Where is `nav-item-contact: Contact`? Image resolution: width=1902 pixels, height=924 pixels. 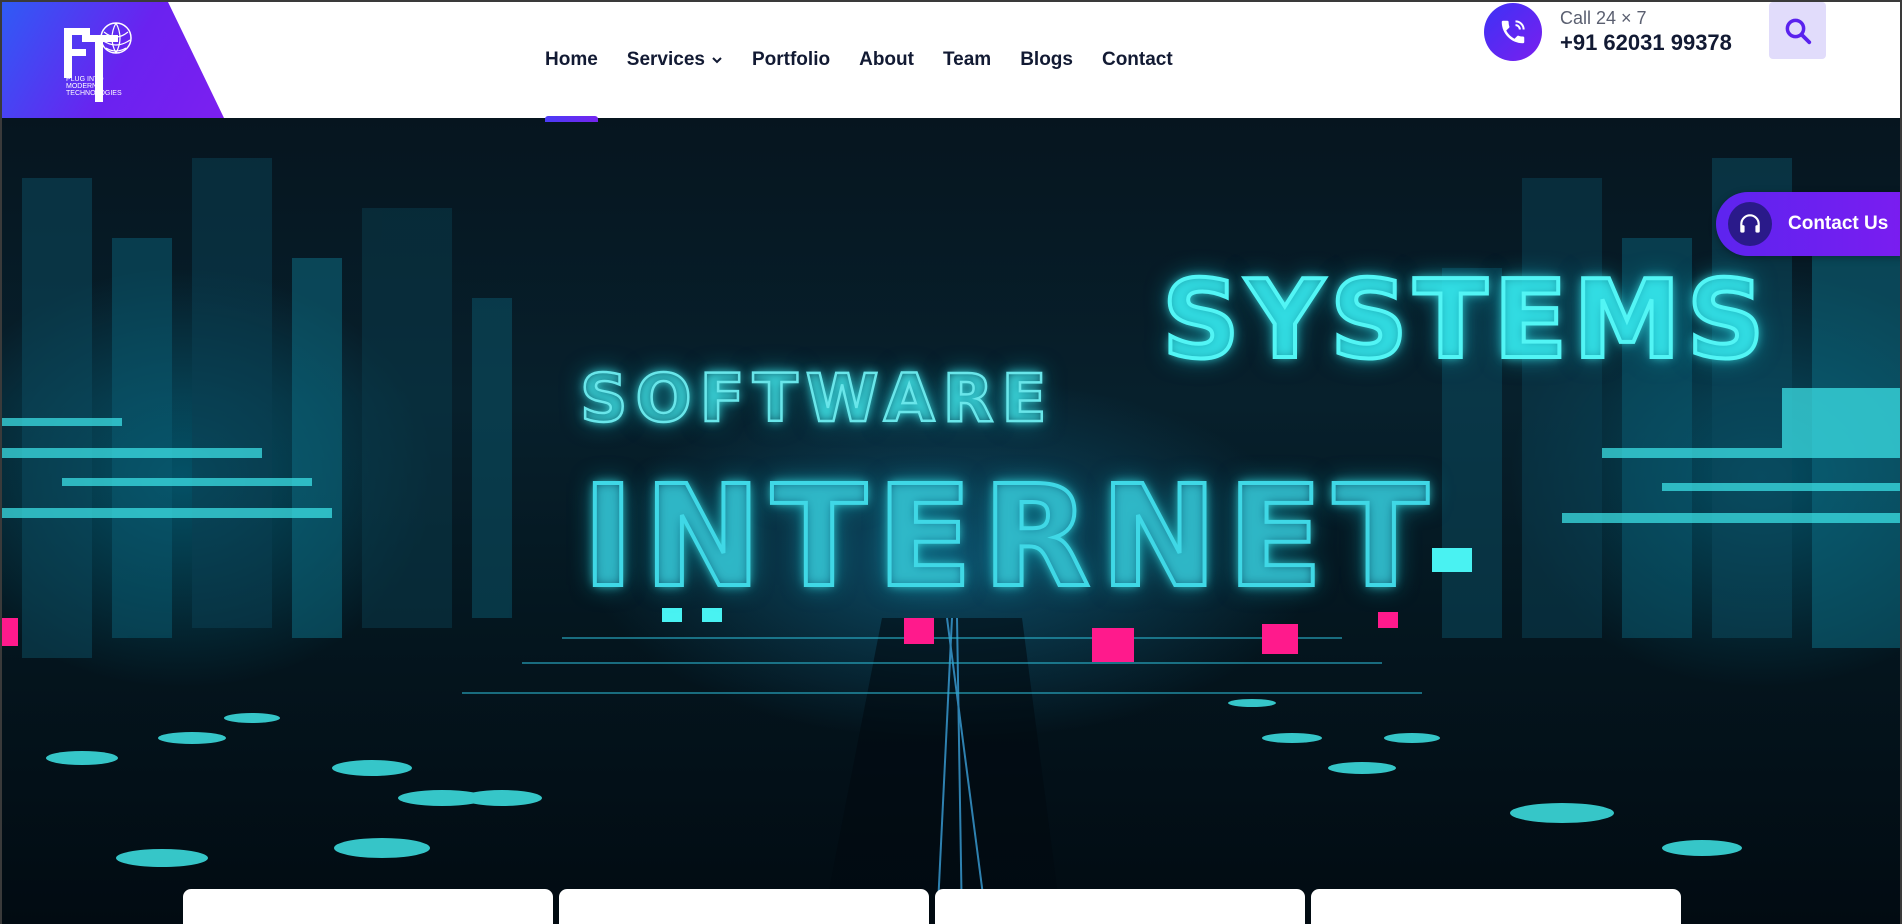 nav-item-contact: Contact is located at coordinates (1137, 60).